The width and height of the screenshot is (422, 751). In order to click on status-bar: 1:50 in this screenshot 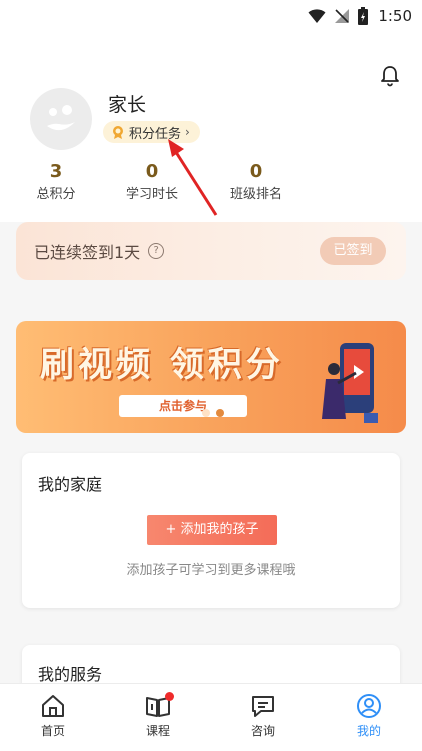, I will do `click(211, 16)`.